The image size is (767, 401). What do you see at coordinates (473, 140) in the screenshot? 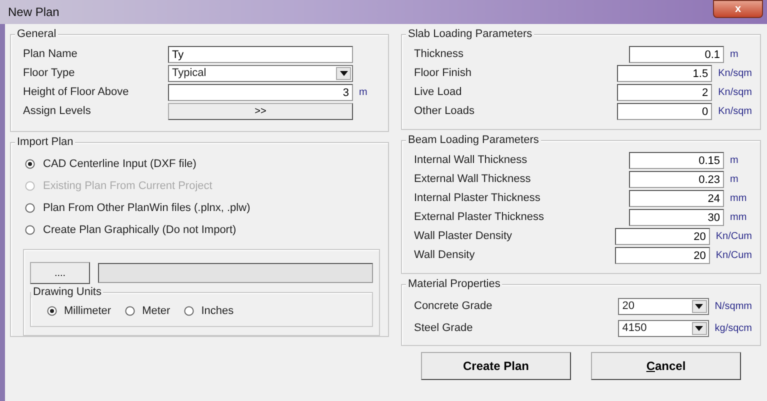
I see `group-title: Beam Loading Parameters` at bounding box center [473, 140].